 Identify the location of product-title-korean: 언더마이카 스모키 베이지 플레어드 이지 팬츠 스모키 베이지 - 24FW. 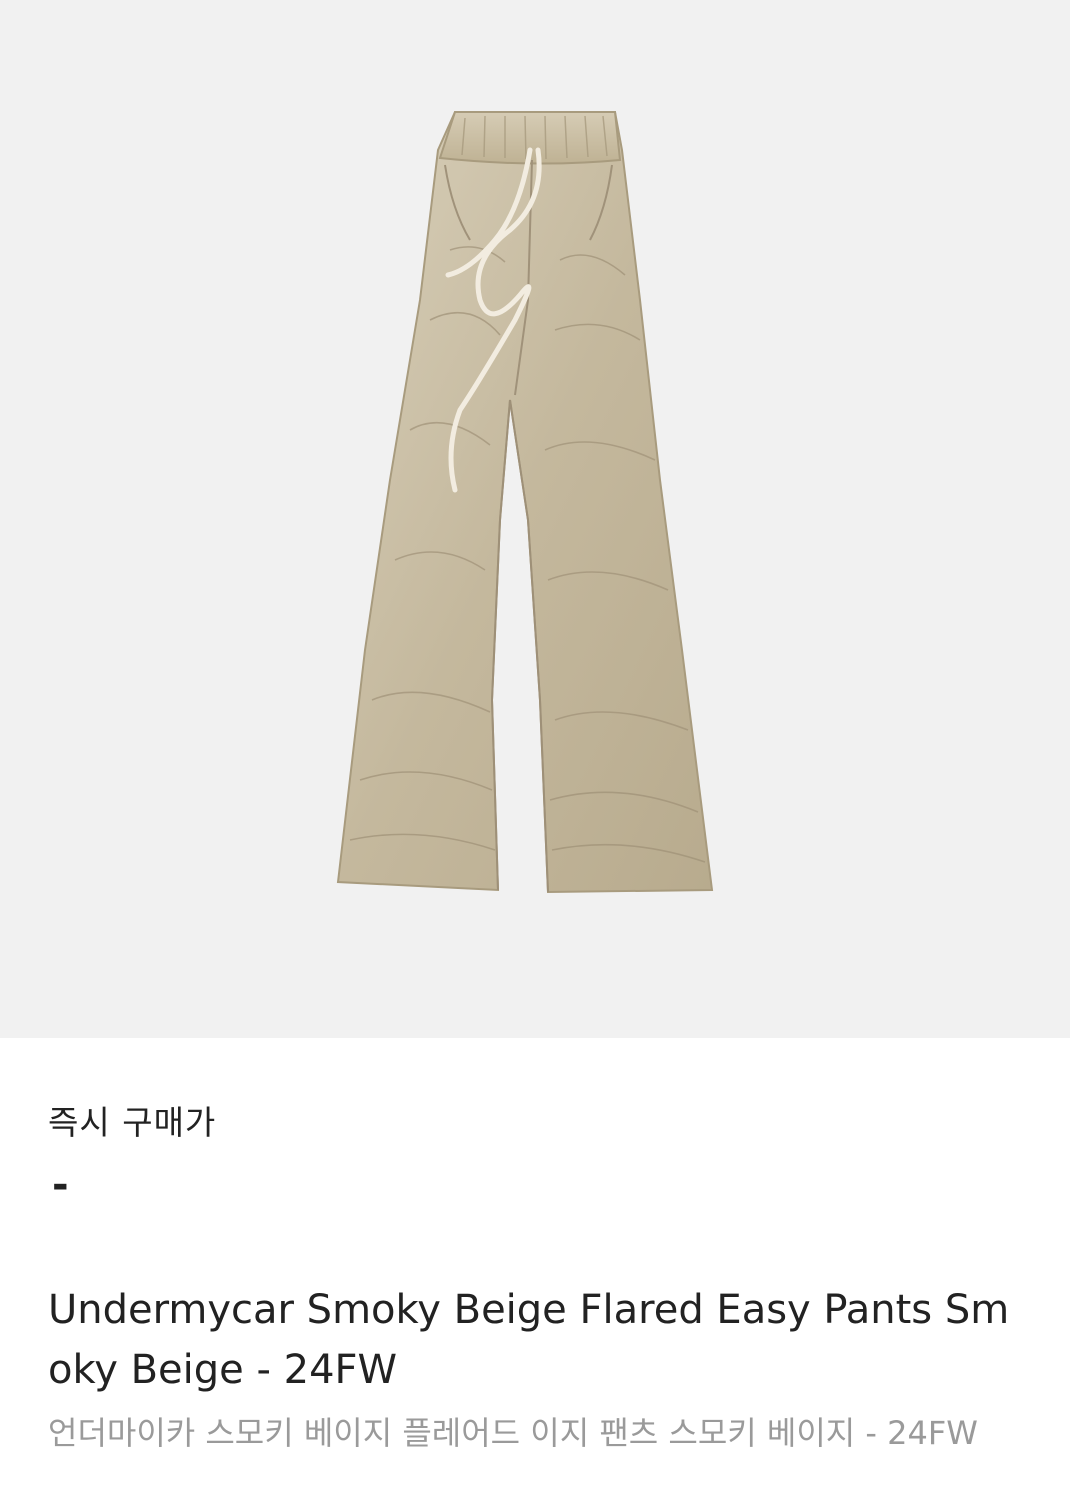
(513, 1433).